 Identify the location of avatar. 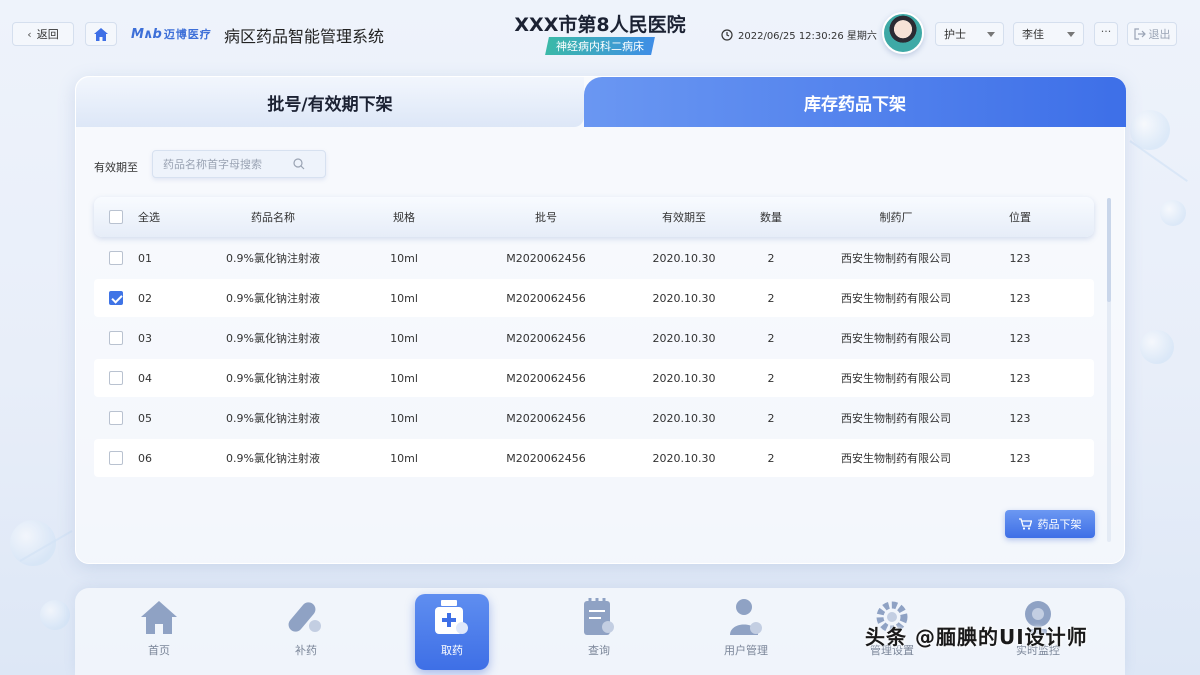
(903, 33).